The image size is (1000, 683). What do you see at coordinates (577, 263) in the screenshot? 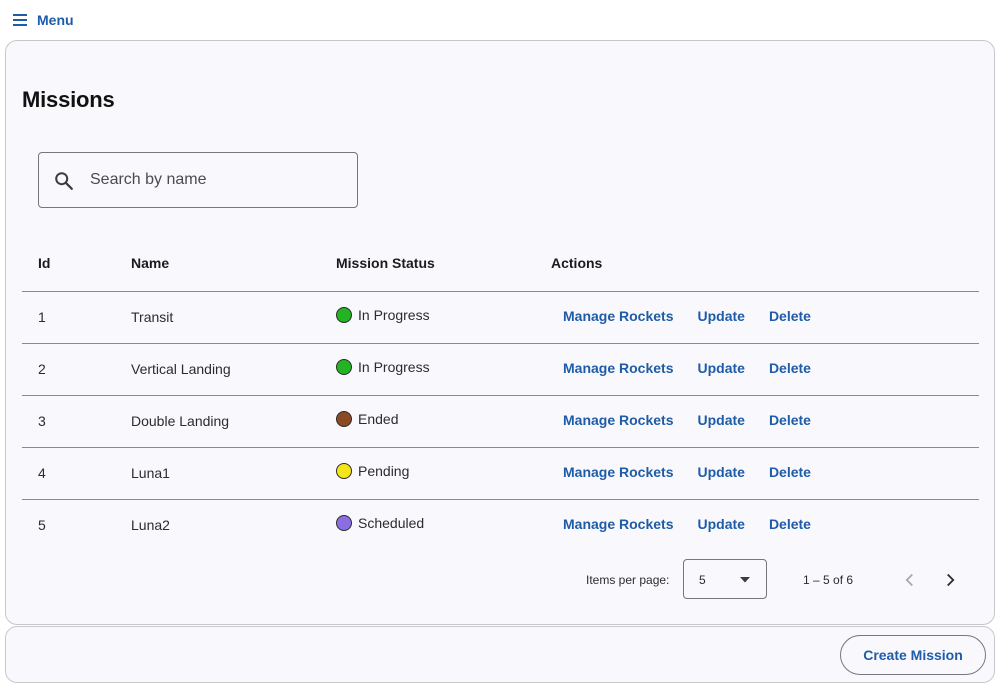
I see `column-header-actions: Actions` at bounding box center [577, 263].